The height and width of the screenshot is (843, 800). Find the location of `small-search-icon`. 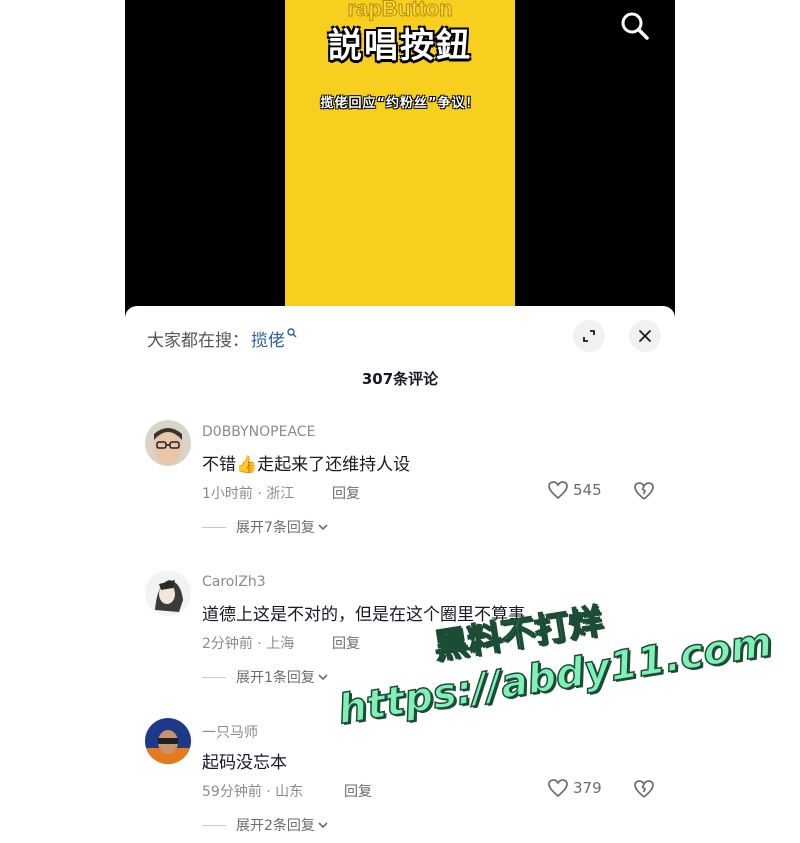

small-search-icon is located at coordinates (292, 334).